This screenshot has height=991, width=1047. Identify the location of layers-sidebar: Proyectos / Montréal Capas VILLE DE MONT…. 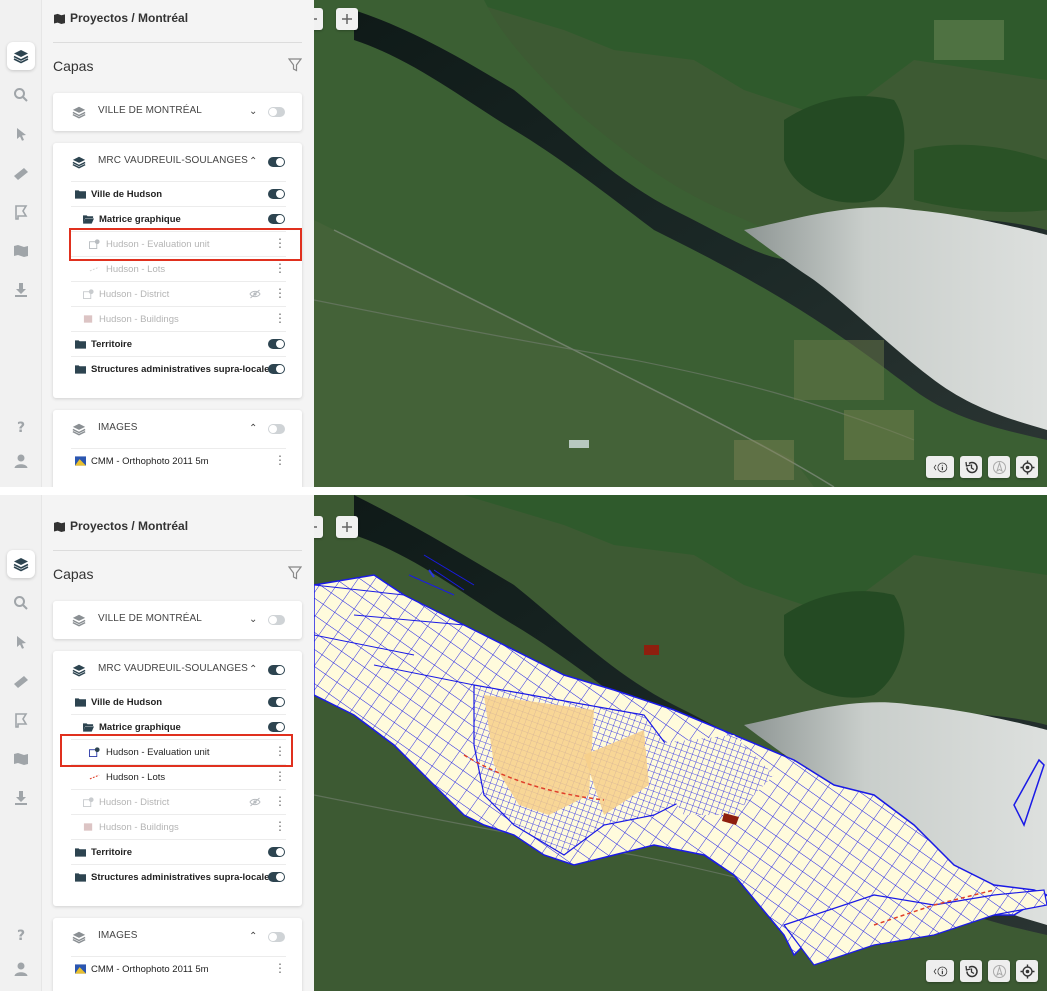
(178, 243).